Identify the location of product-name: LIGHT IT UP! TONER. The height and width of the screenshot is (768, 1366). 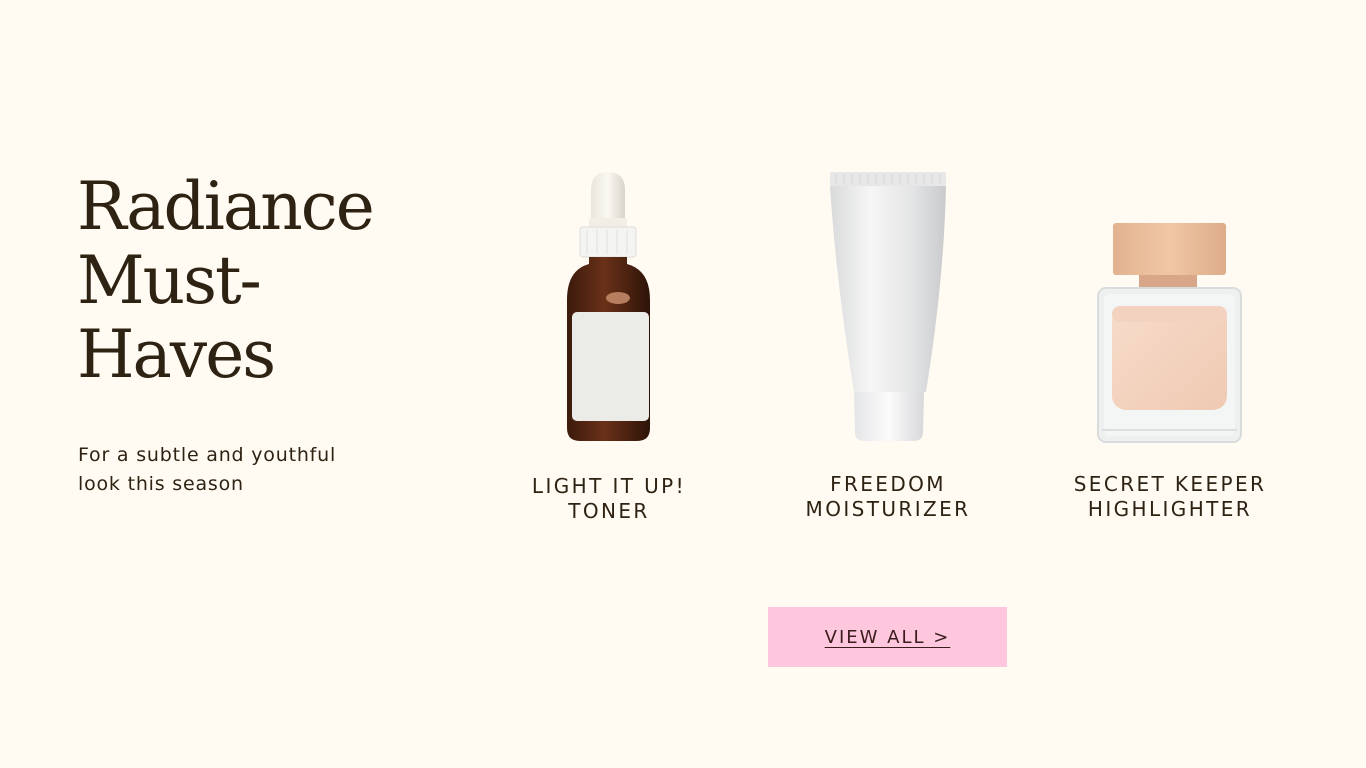
(609, 499).